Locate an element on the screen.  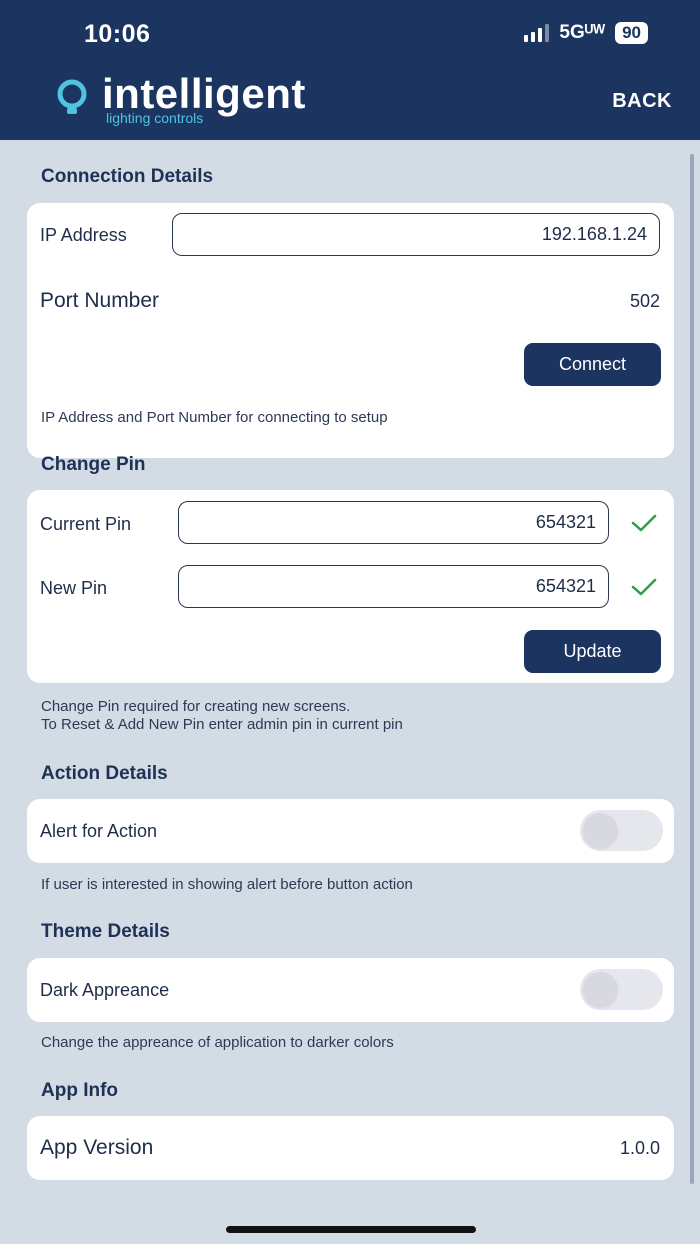
pin-section-title: Change Pin is located at coordinates (93, 464).